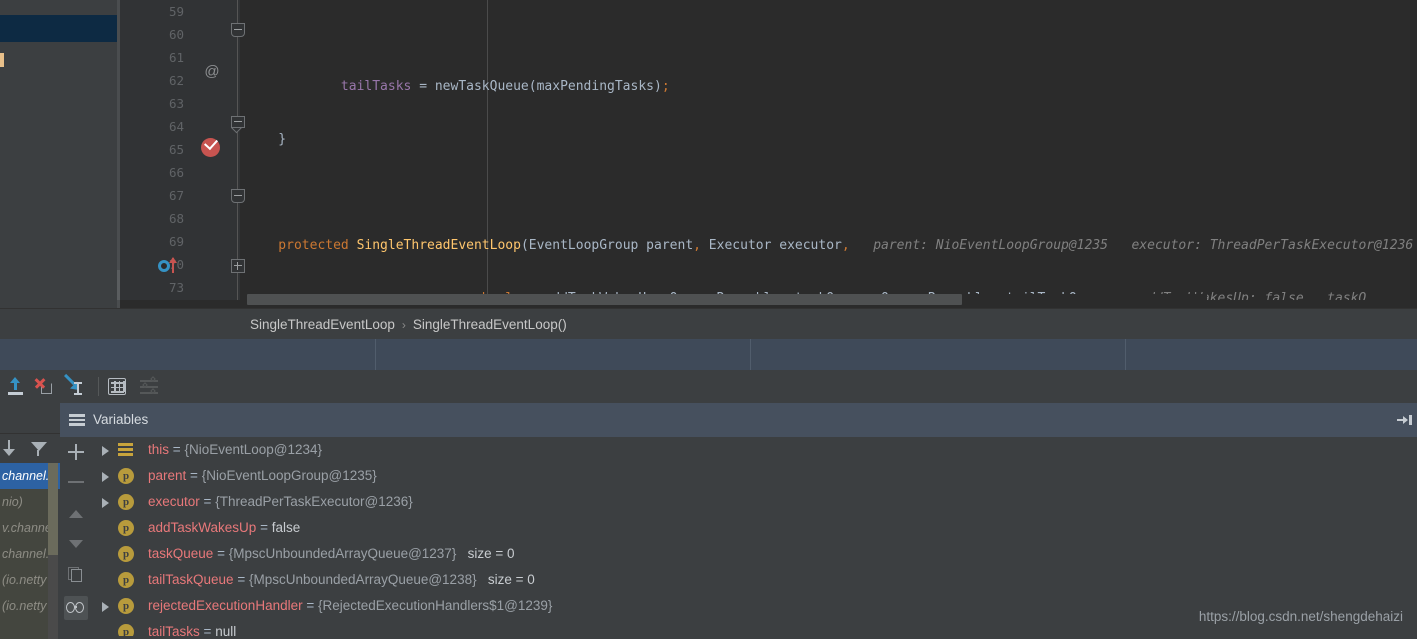  Describe the element at coordinates (174, 630) in the screenshot. I see `variable-name: tailTasks` at that location.